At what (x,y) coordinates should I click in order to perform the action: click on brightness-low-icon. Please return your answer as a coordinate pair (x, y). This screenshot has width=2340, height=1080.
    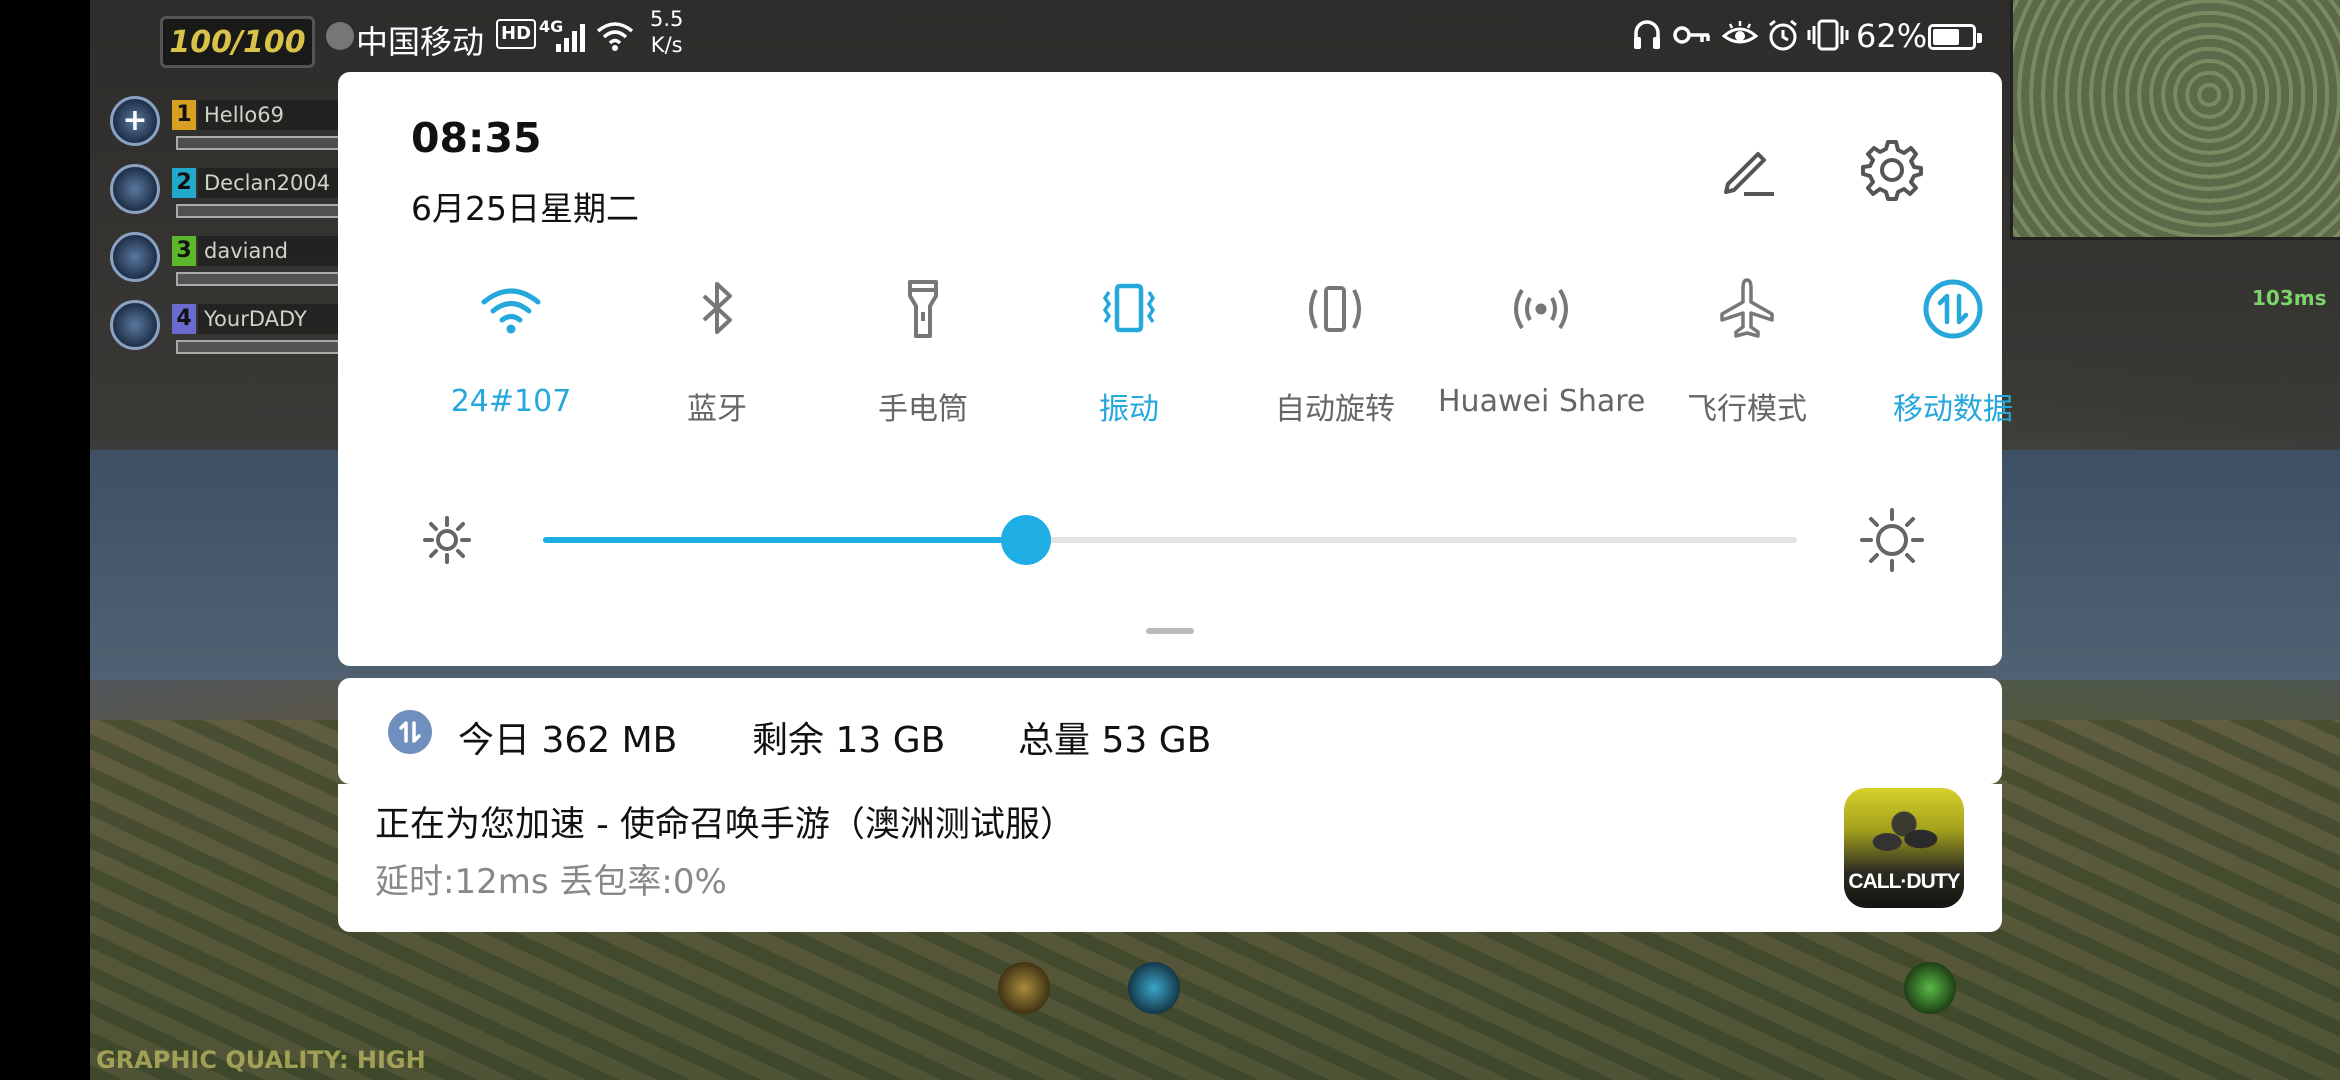
    Looking at the image, I should click on (447, 540).